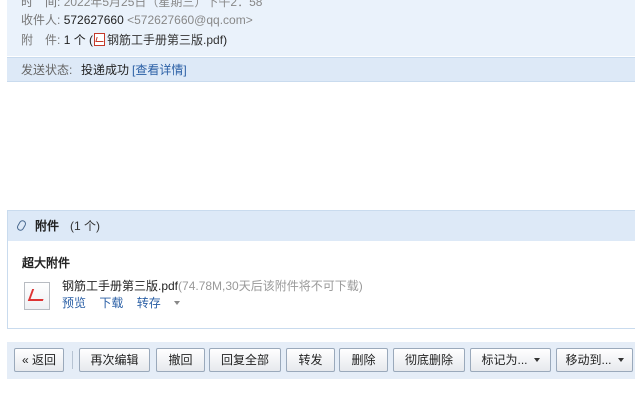 Image resolution: width=635 pixels, height=411 pixels. Describe the element at coordinates (270, 286) in the screenshot. I see `file-meta: (74.78M,30天后该附件将不可下载)` at that location.